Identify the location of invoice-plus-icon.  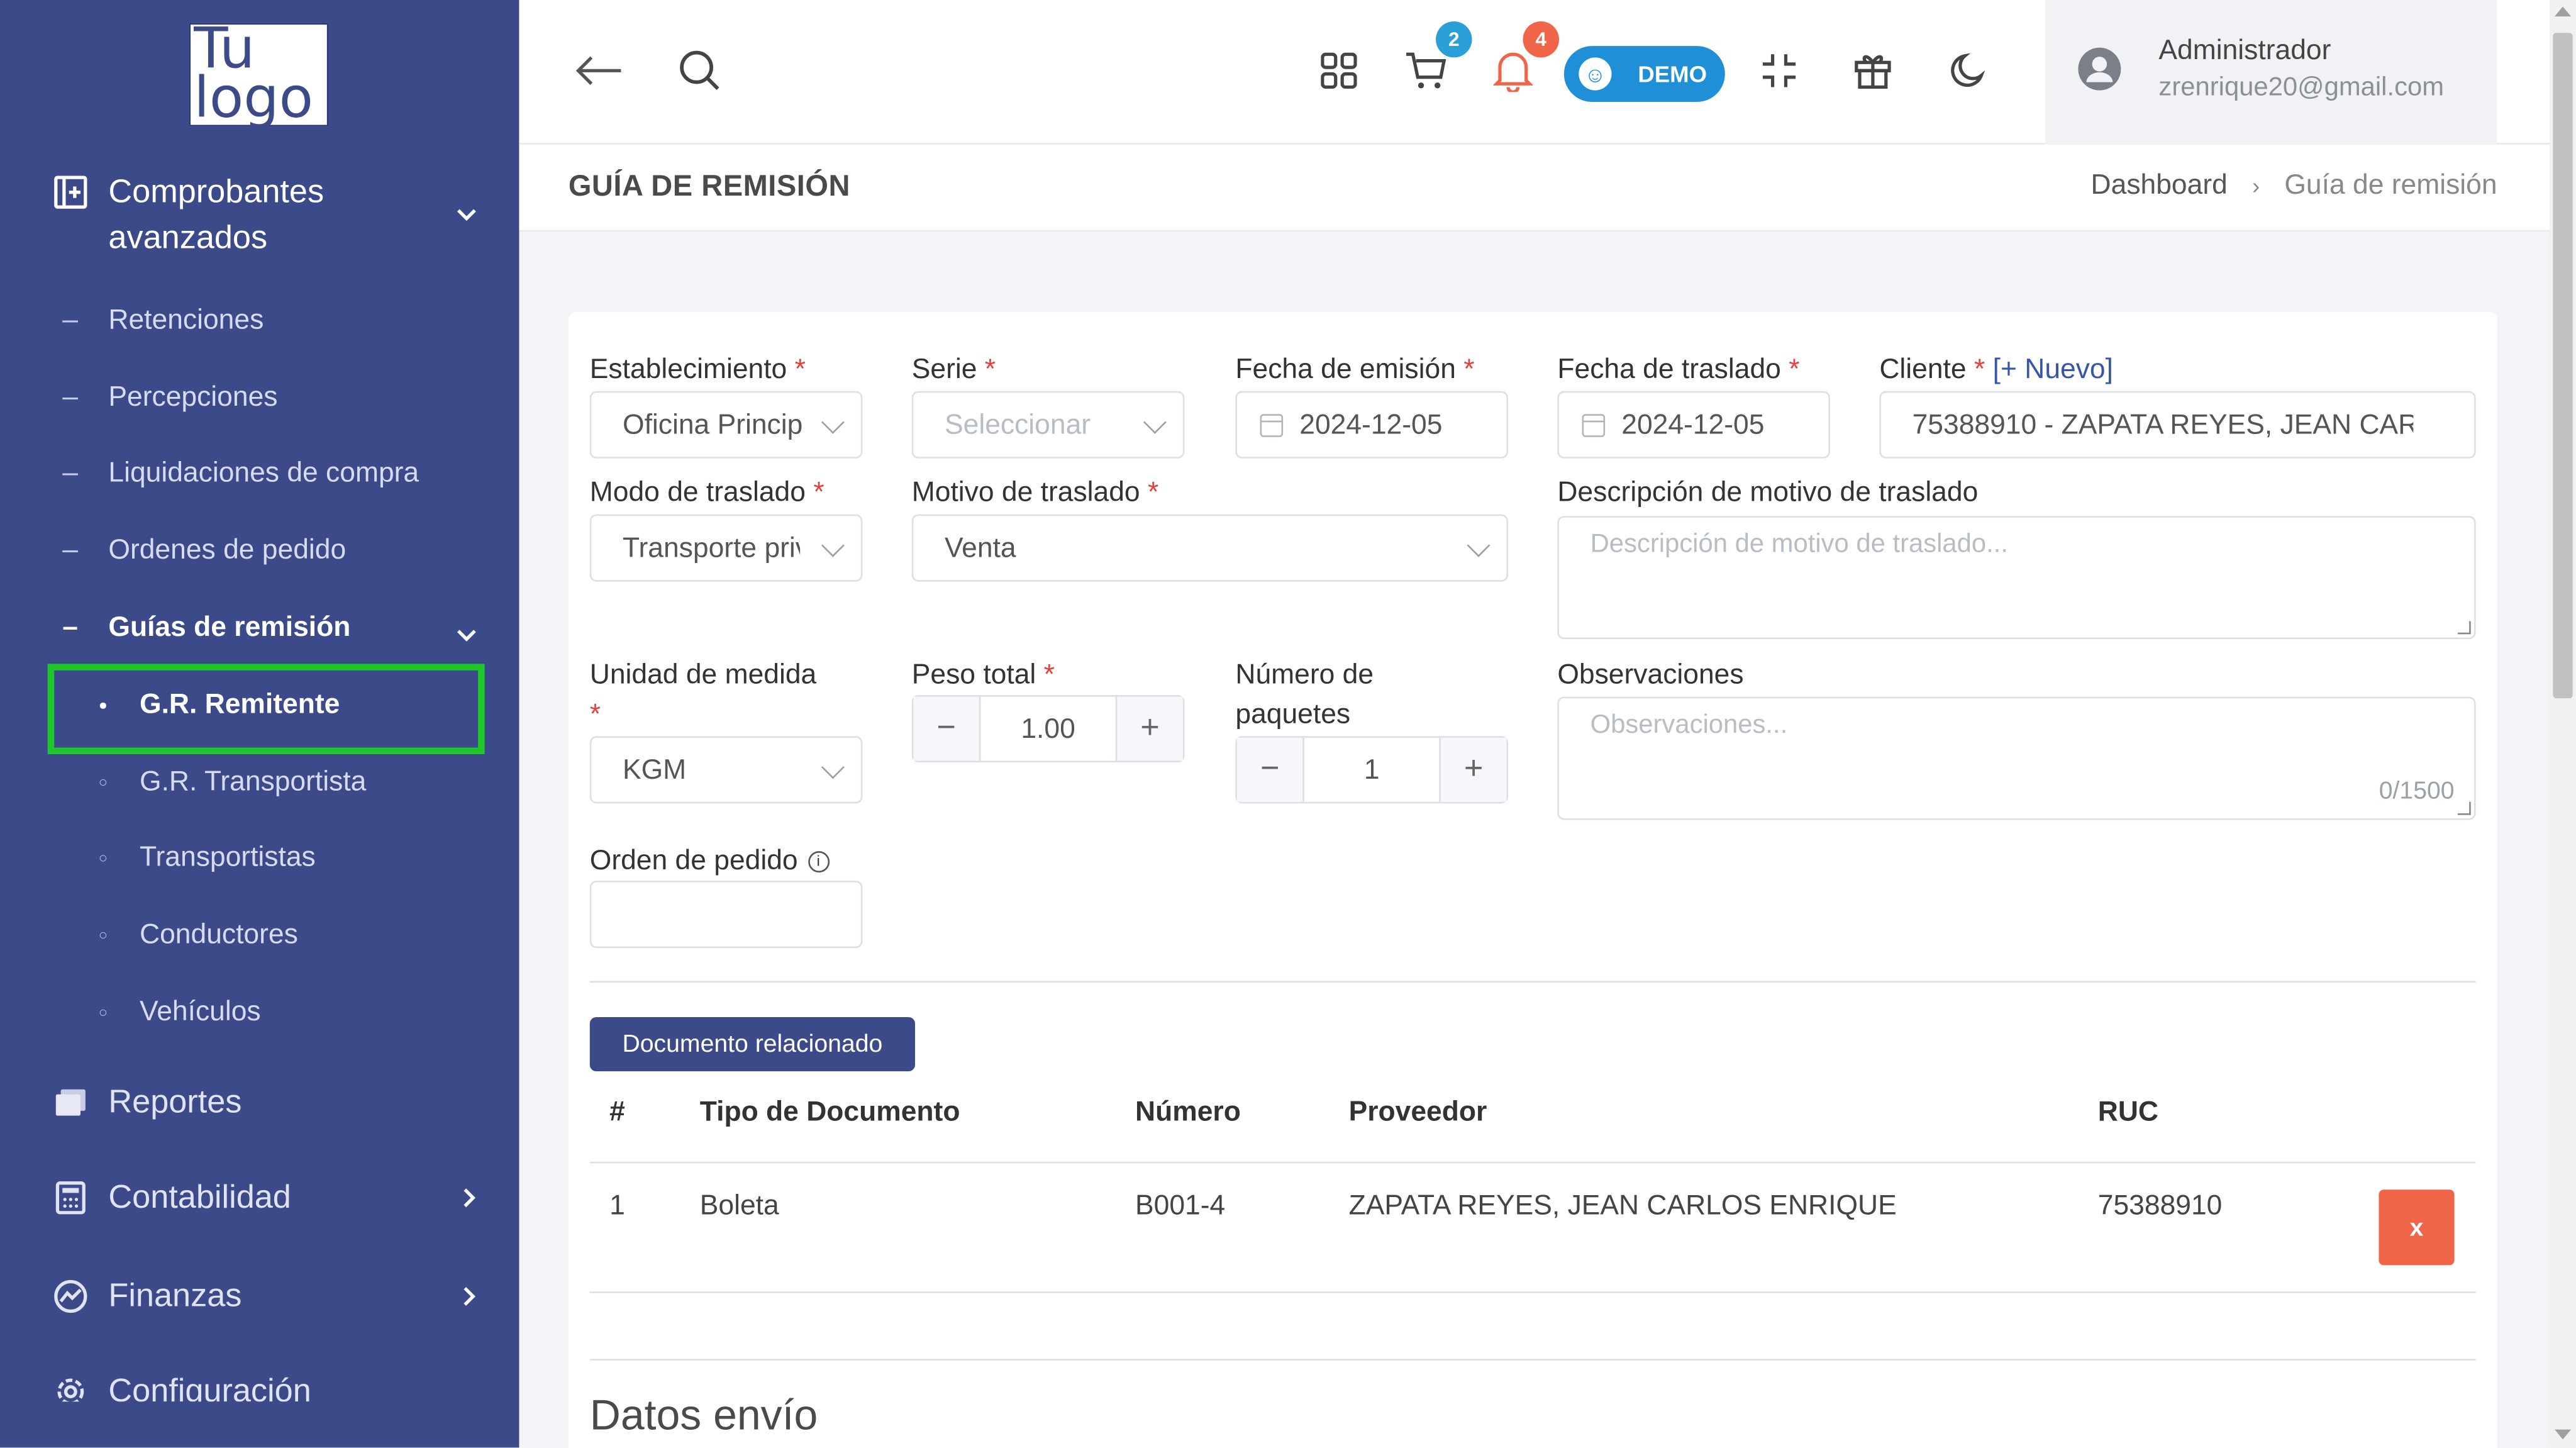
(71, 192).